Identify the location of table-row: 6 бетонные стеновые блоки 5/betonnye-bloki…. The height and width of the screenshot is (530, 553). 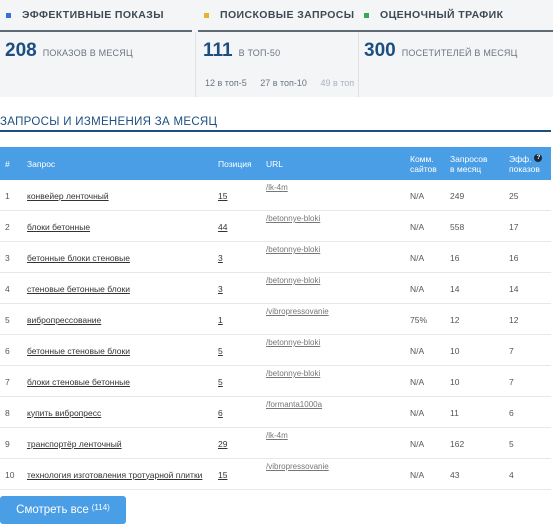
(275, 350).